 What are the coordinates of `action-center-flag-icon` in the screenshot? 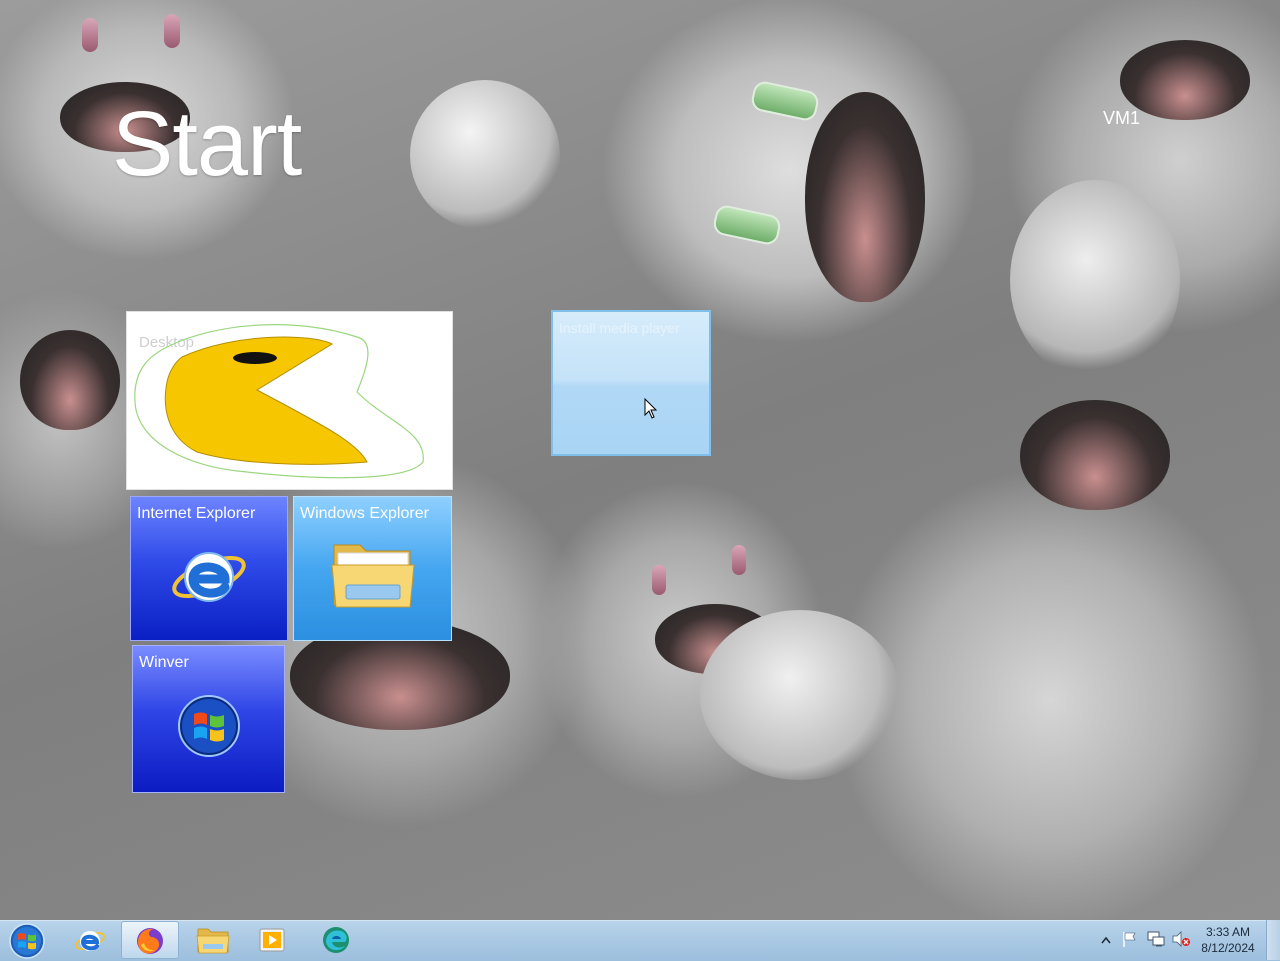 It's located at (1130, 939).